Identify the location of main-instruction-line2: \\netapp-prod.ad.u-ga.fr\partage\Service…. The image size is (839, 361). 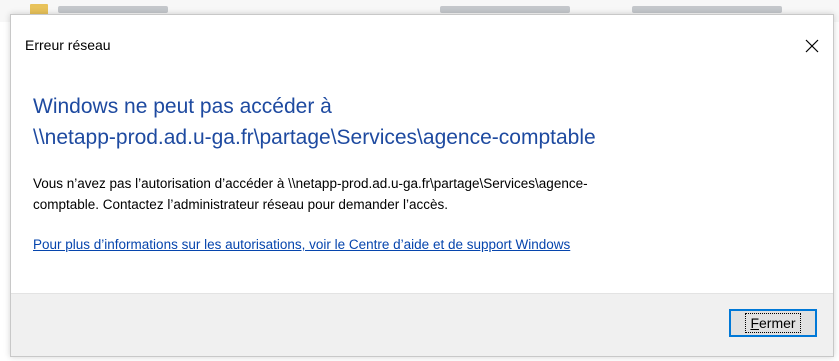
(314, 137).